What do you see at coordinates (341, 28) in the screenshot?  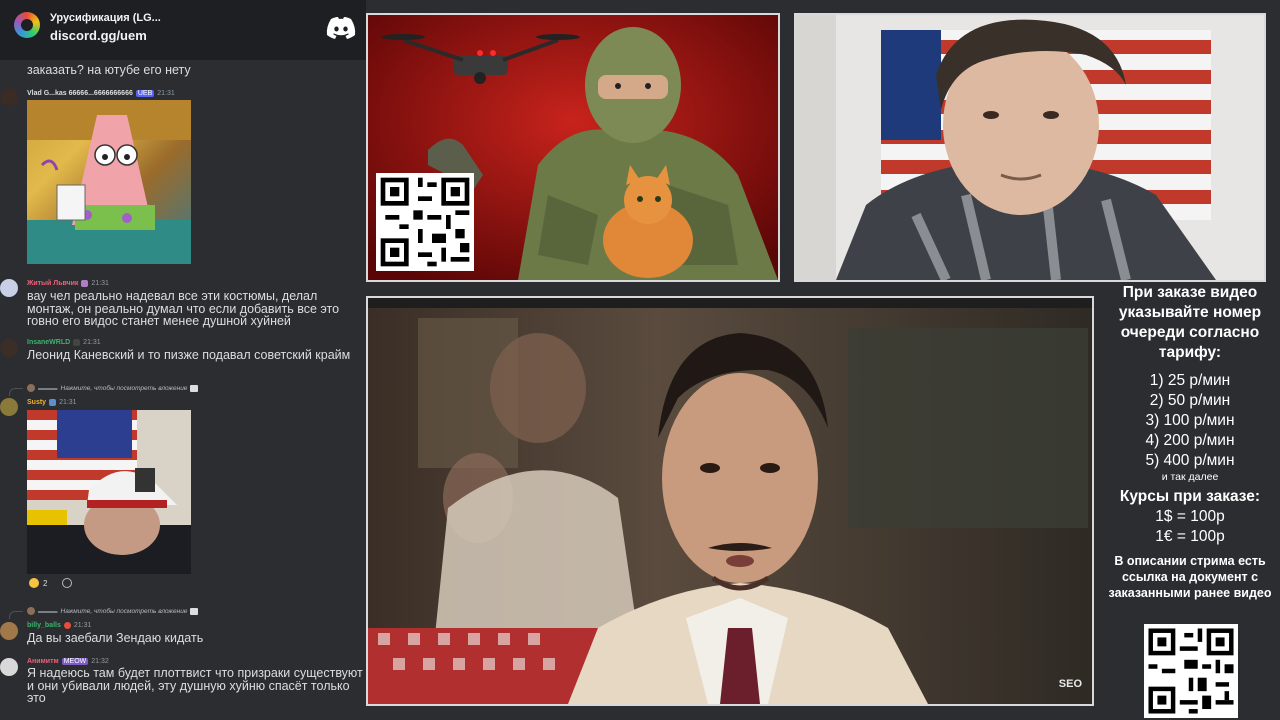 I see `discord-logo-icon` at bounding box center [341, 28].